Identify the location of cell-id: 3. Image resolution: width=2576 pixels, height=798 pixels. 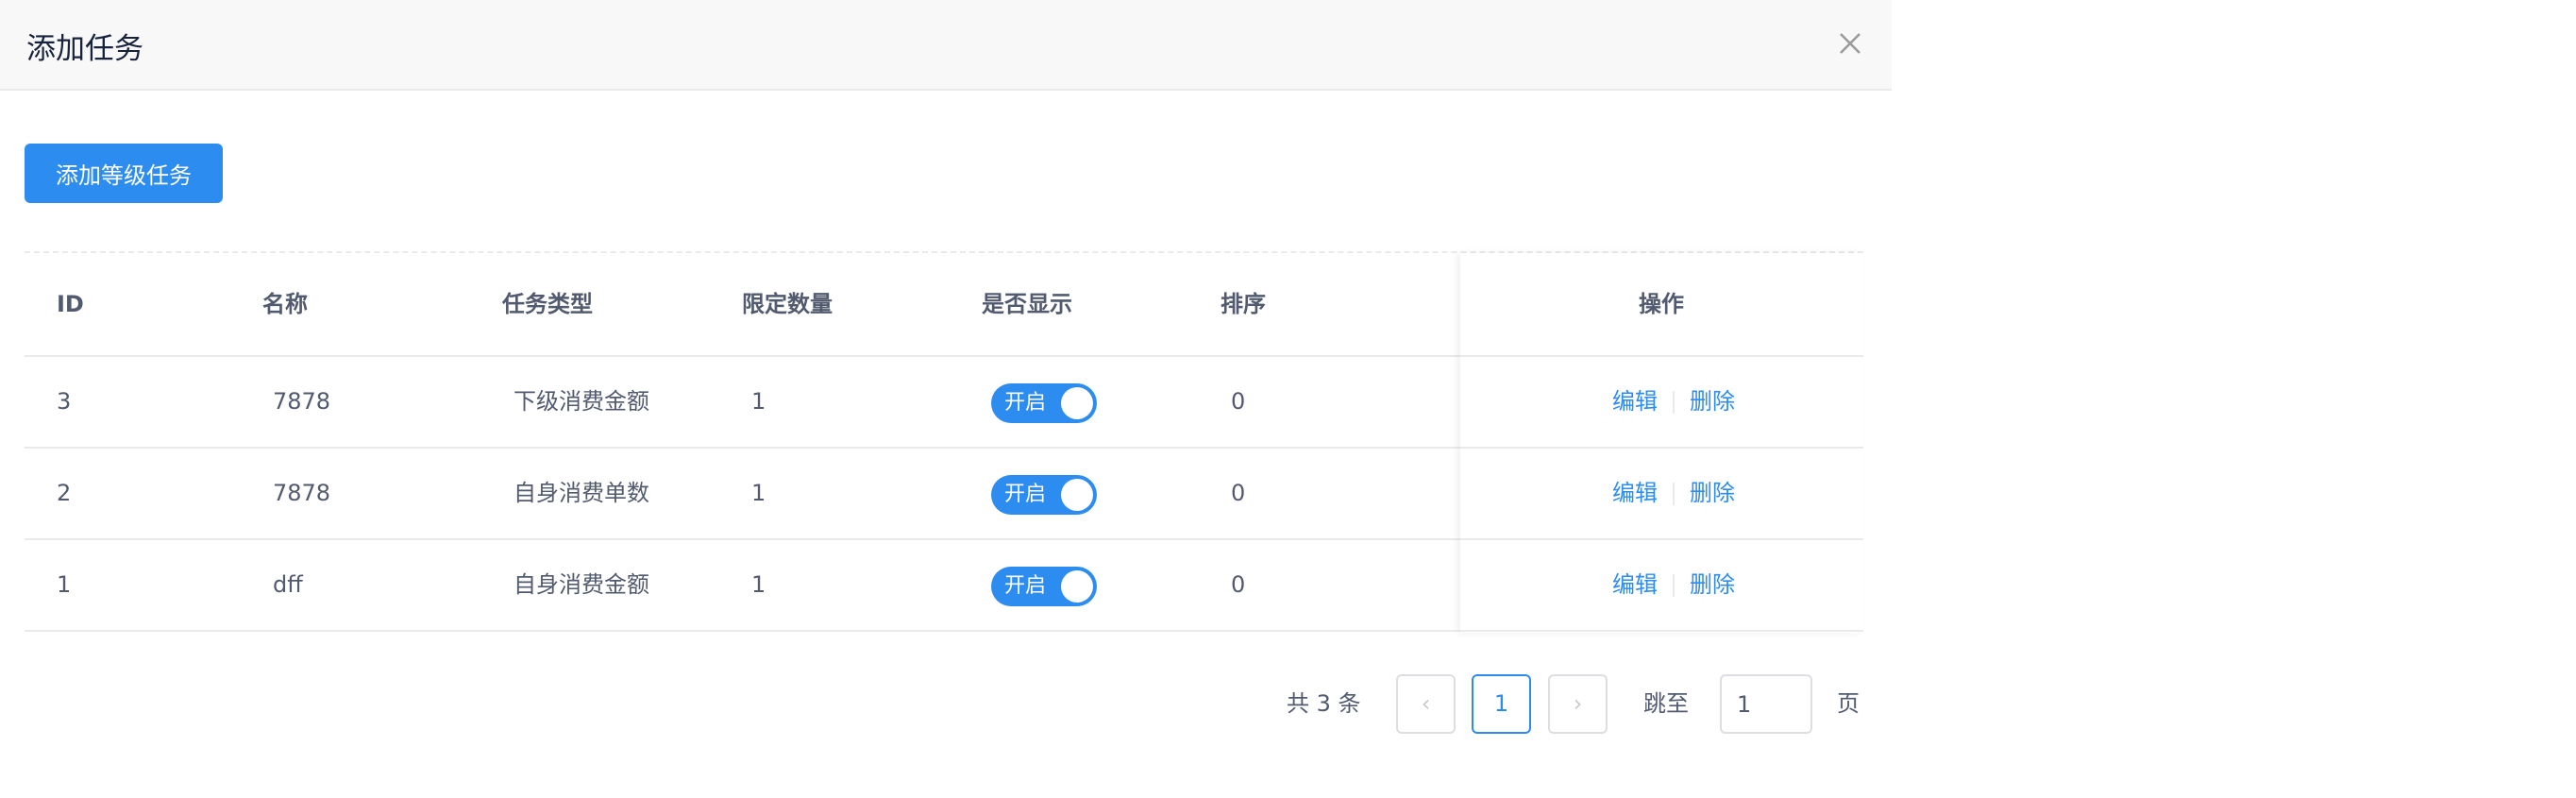
(64, 401).